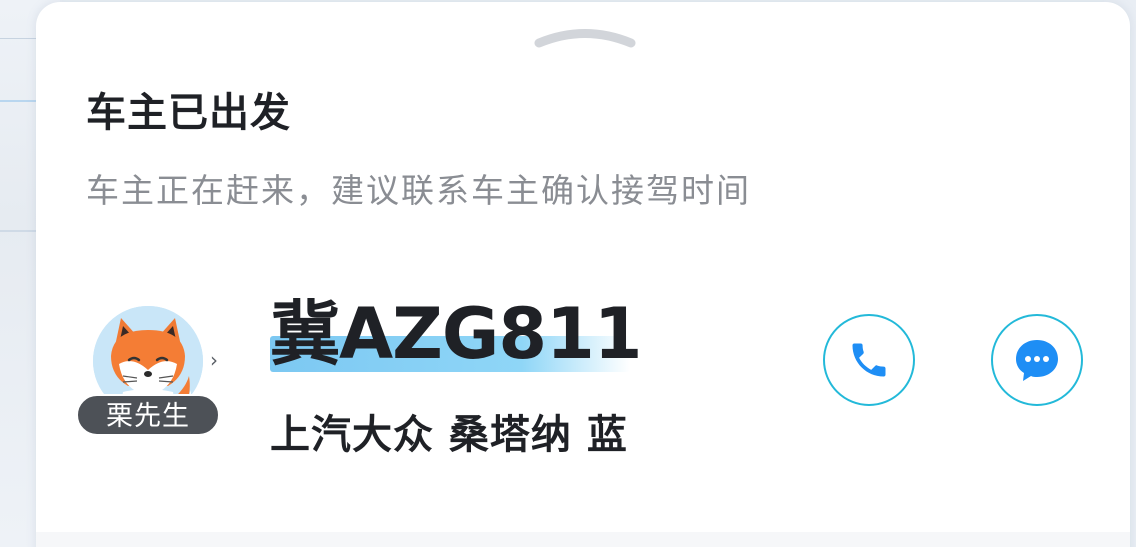  I want to click on card-footer-divider, so click(583, 539).